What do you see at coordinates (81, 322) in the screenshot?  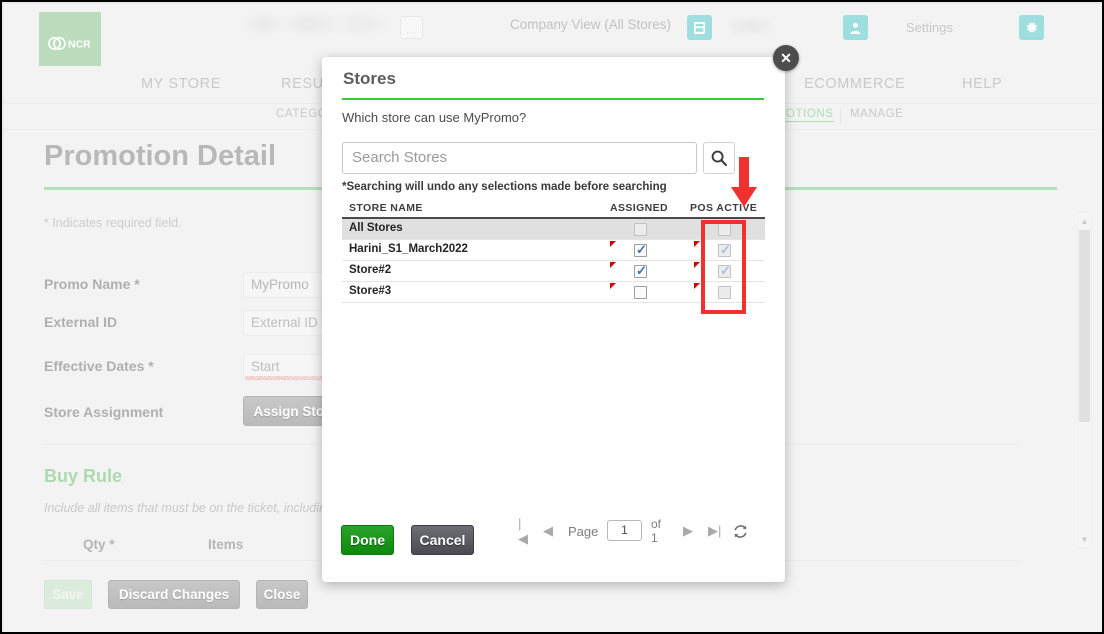 I see `label-external-id: External ID` at bounding box center [81, 322].